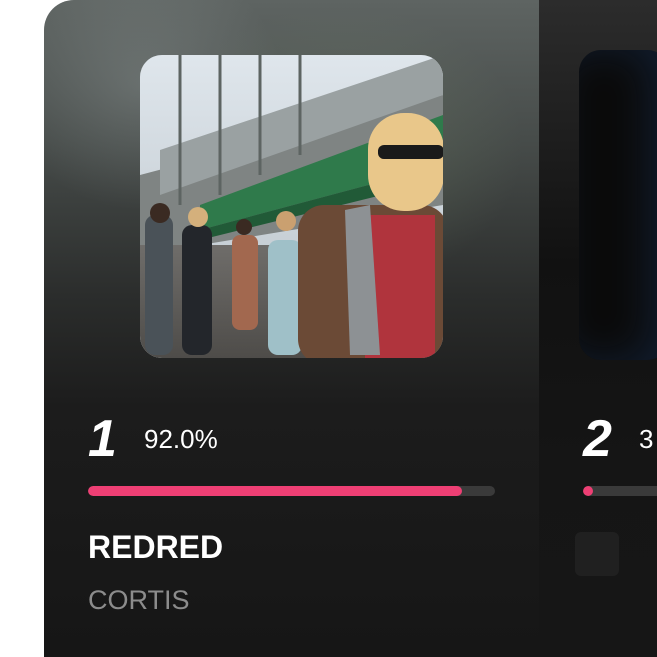 This screenshot has width=657, height=657. Describe the element at coordinates (102, 439) in the screenshot. I see `rank-number: 1` at that location.